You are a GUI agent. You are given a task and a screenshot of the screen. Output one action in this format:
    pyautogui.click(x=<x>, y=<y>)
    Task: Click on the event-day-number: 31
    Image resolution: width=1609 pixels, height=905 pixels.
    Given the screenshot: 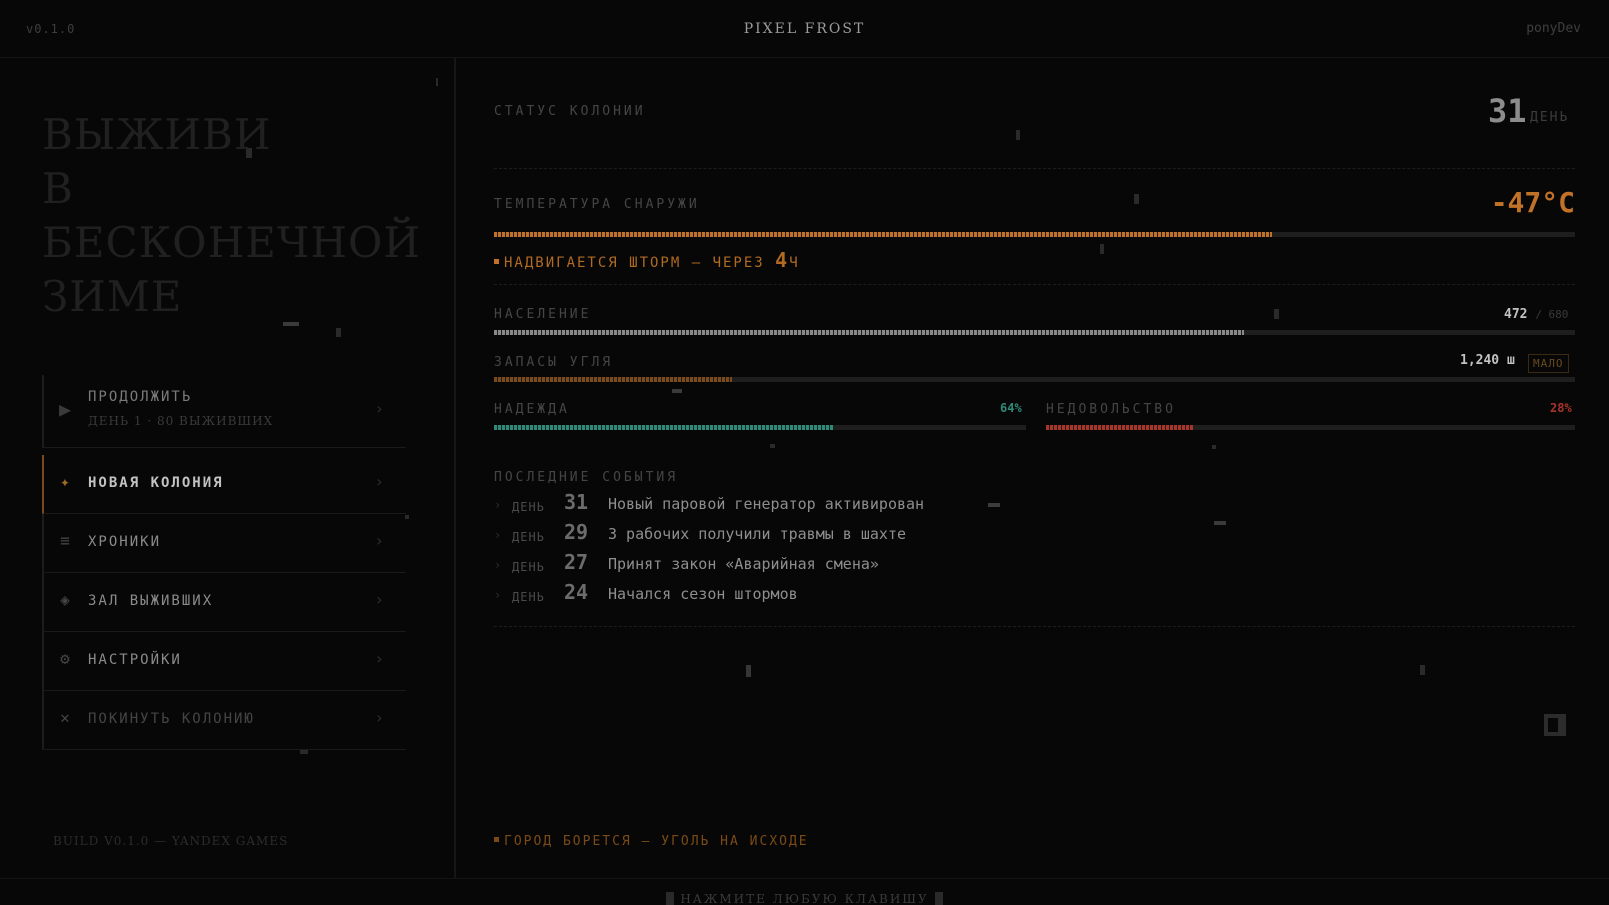 What is the action you would take?
    pyautogui.click(x=576, y=502)
    